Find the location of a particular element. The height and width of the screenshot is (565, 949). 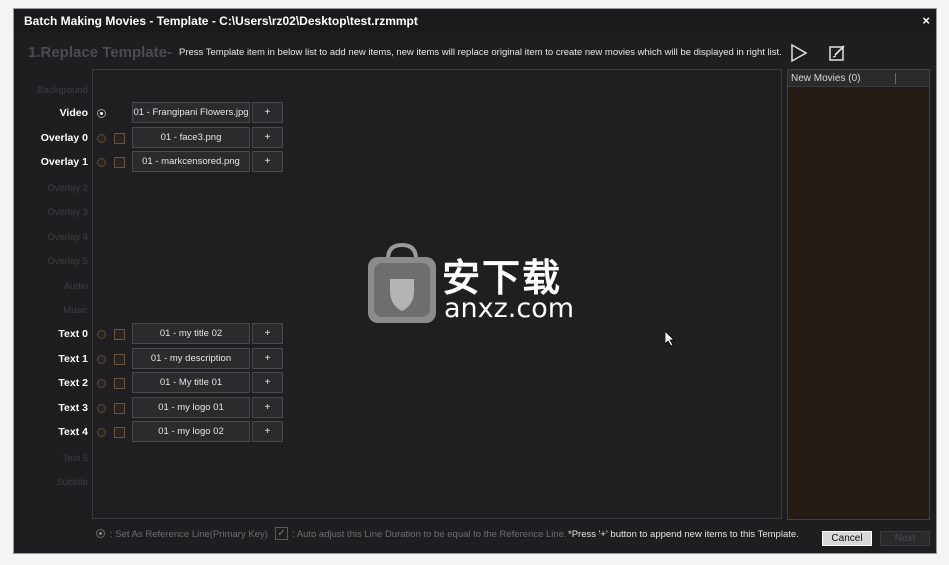

template-item-text-2: 01 - My title 01 is located at coordinates (191, 382).